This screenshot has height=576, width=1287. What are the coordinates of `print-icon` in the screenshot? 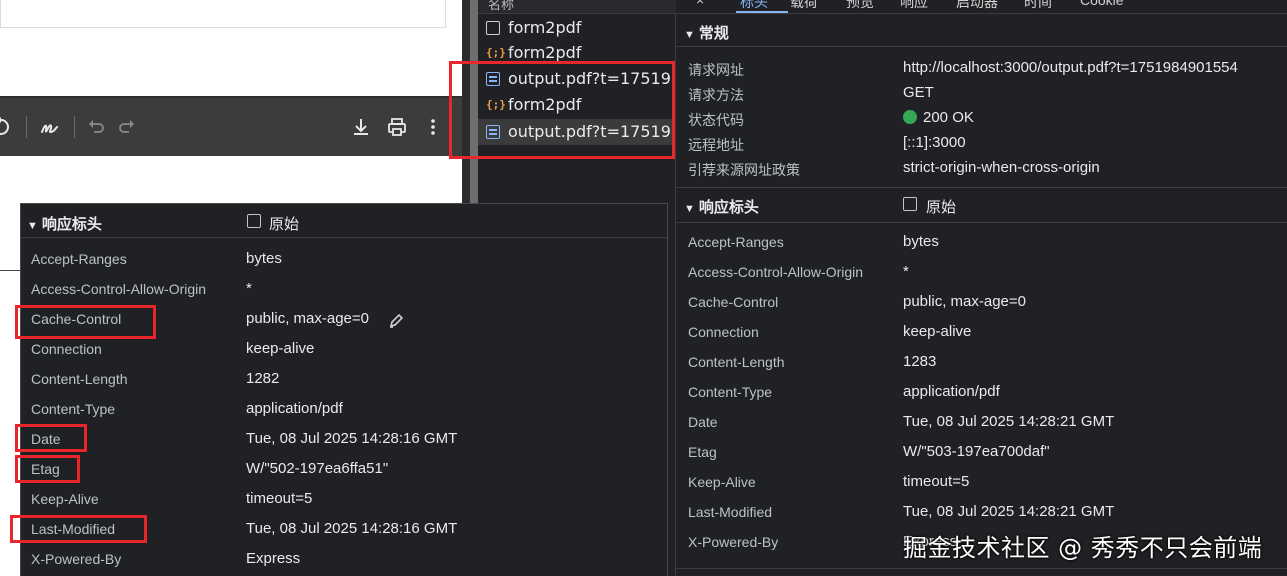 It's located at (397, 127).